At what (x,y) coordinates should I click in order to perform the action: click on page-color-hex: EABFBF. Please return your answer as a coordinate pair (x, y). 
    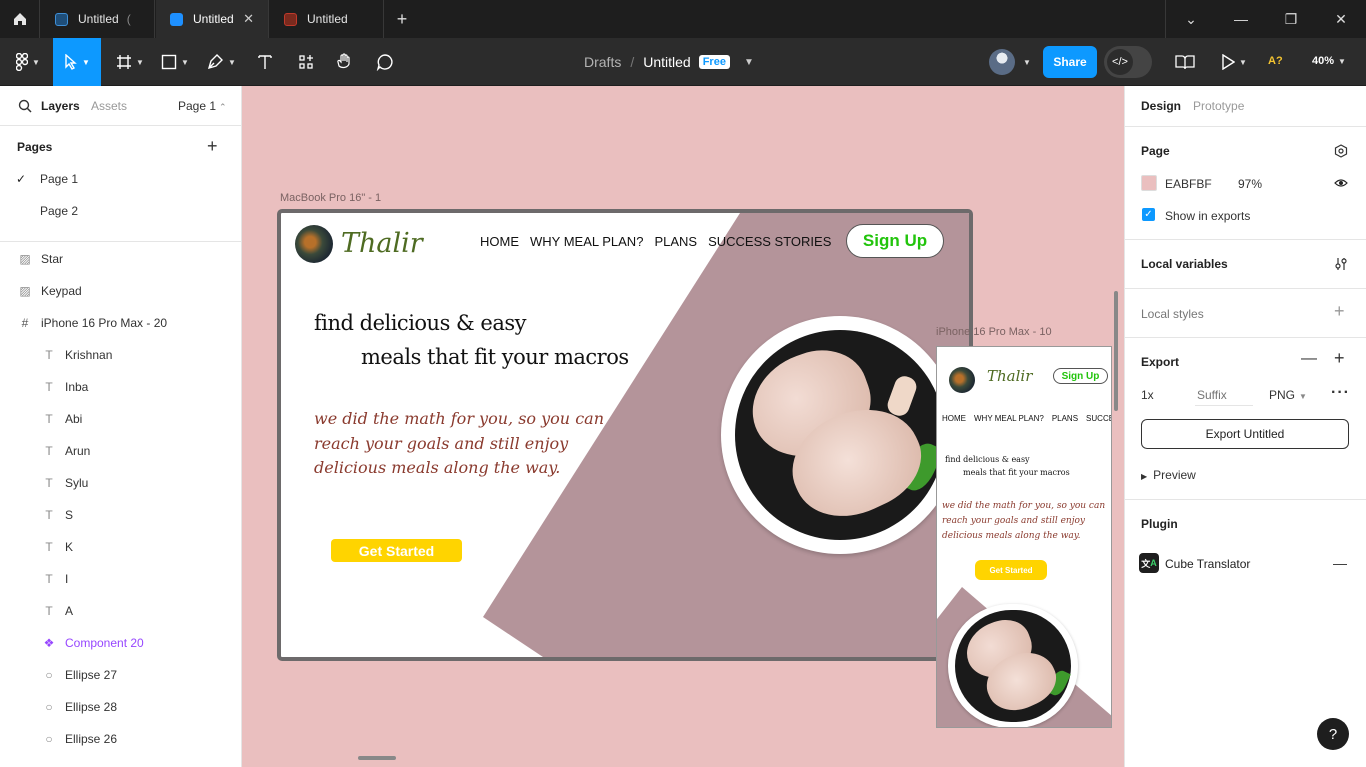
    Looking at the image, I should click on (1188, 184).